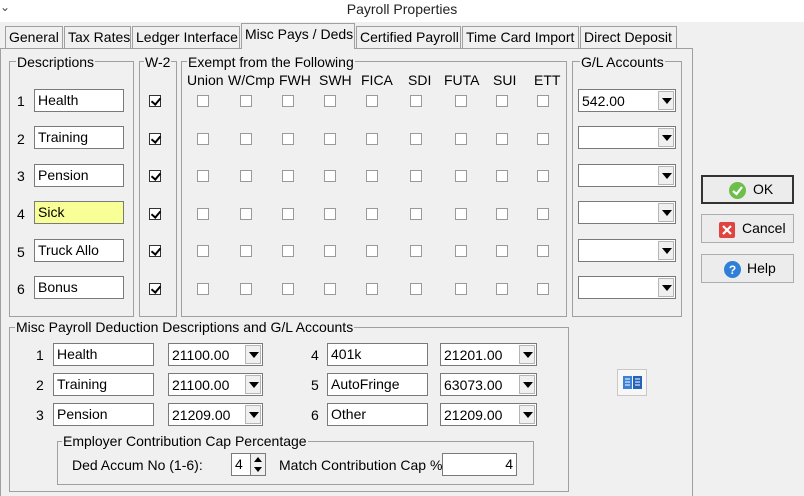 The width and height of the screenshot is (804, 496). What do you see at coordinates (215, 414) in the screenshot?
I see `misc-gl-combo-3: 21209.00` at bounding box center [215, 414].